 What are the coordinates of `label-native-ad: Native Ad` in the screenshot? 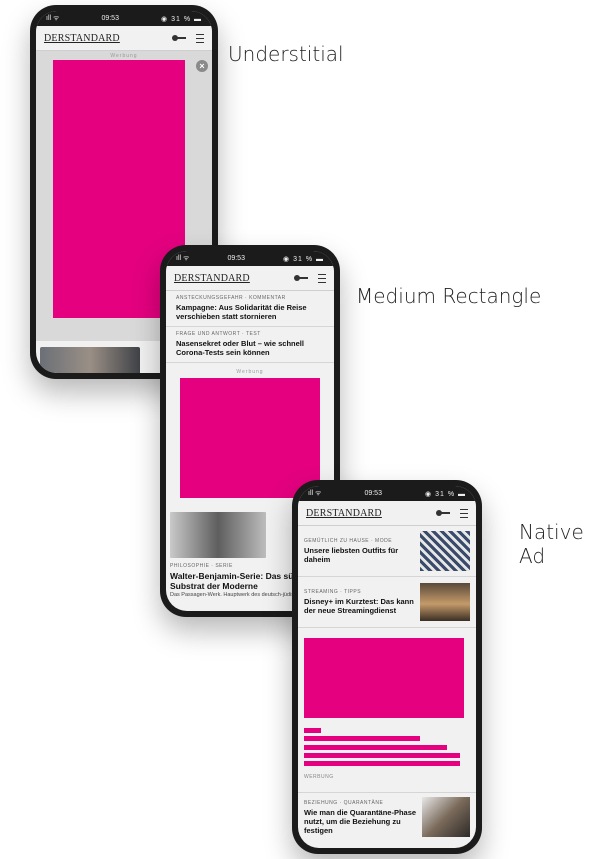 It's located at (551, 544).